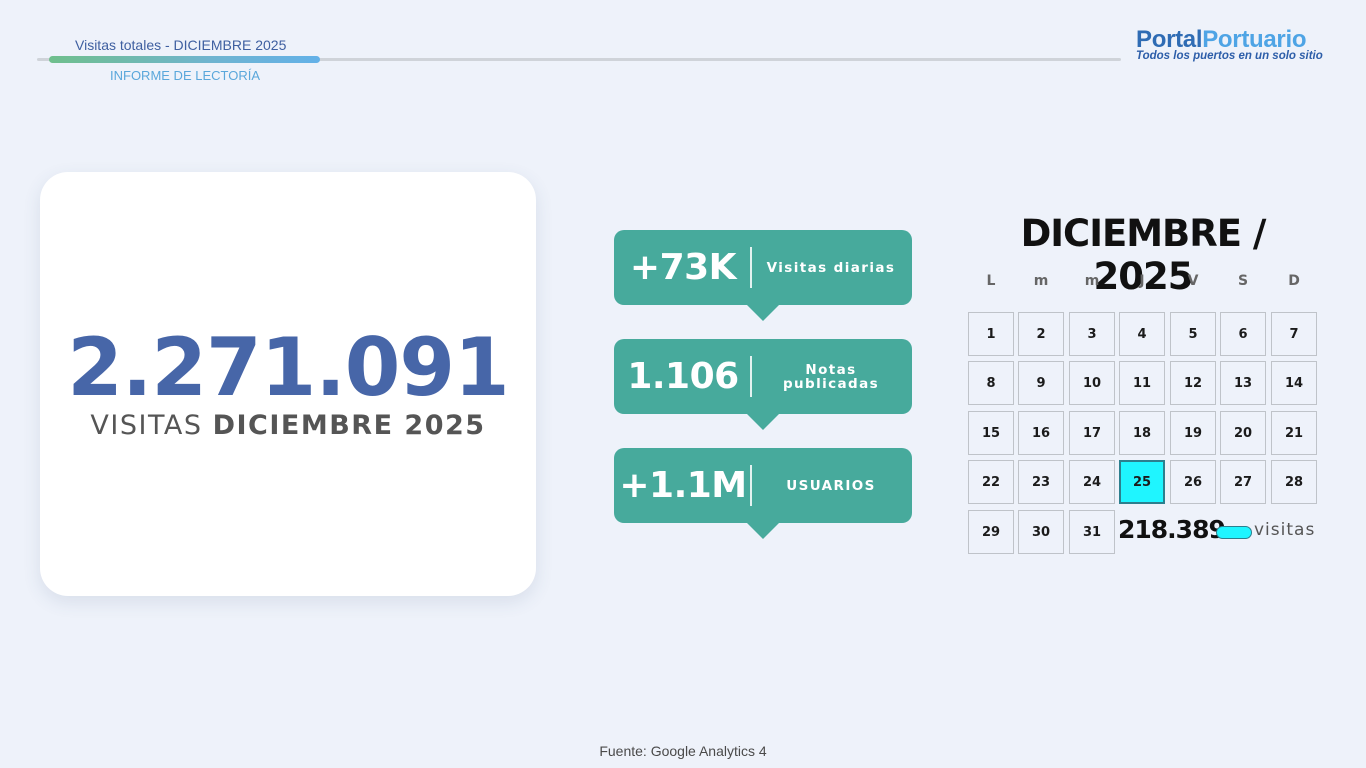 The height and width of the screenshot is (768, 1366). What do you see at coordinates (1092, 383) in the screenshot?
I see `calendar-day: 10` at bounding box center [1092, 383].